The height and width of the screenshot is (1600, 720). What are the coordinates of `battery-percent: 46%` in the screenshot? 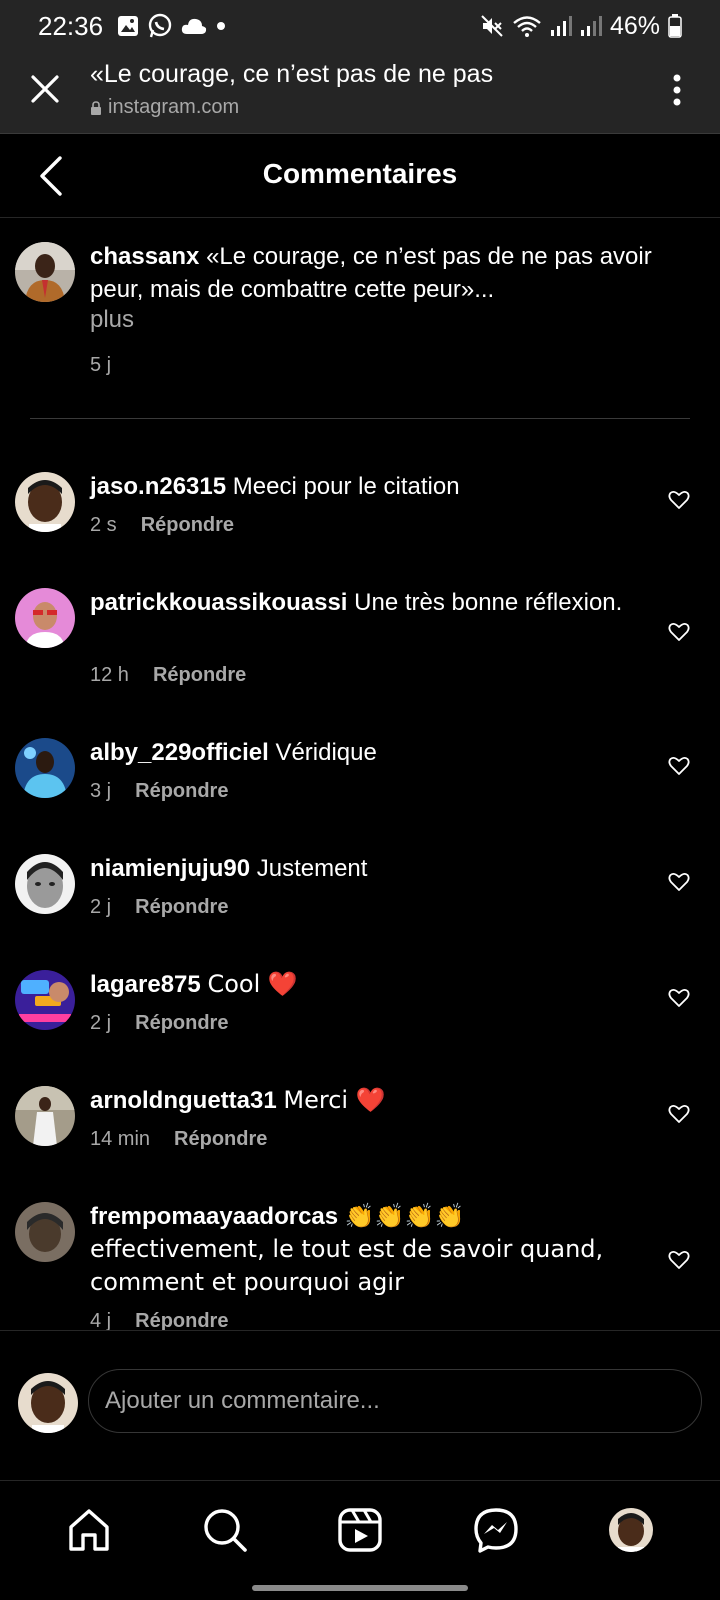 It's located at (634, 25).